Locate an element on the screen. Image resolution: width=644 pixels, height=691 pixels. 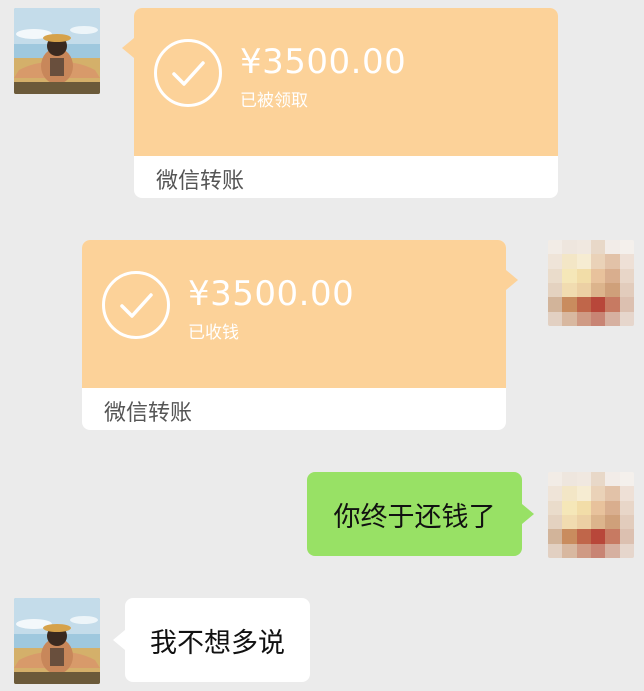
message-text: 我不想多说 is located at coordinates (217, 643).